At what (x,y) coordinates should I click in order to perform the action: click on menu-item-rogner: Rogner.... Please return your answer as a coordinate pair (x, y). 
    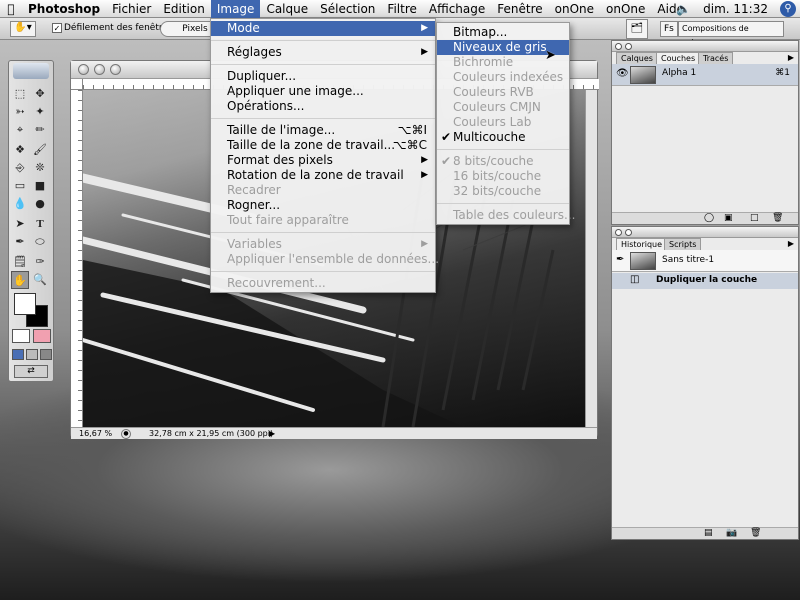
    Looking at the image, I should click on (323, 205).